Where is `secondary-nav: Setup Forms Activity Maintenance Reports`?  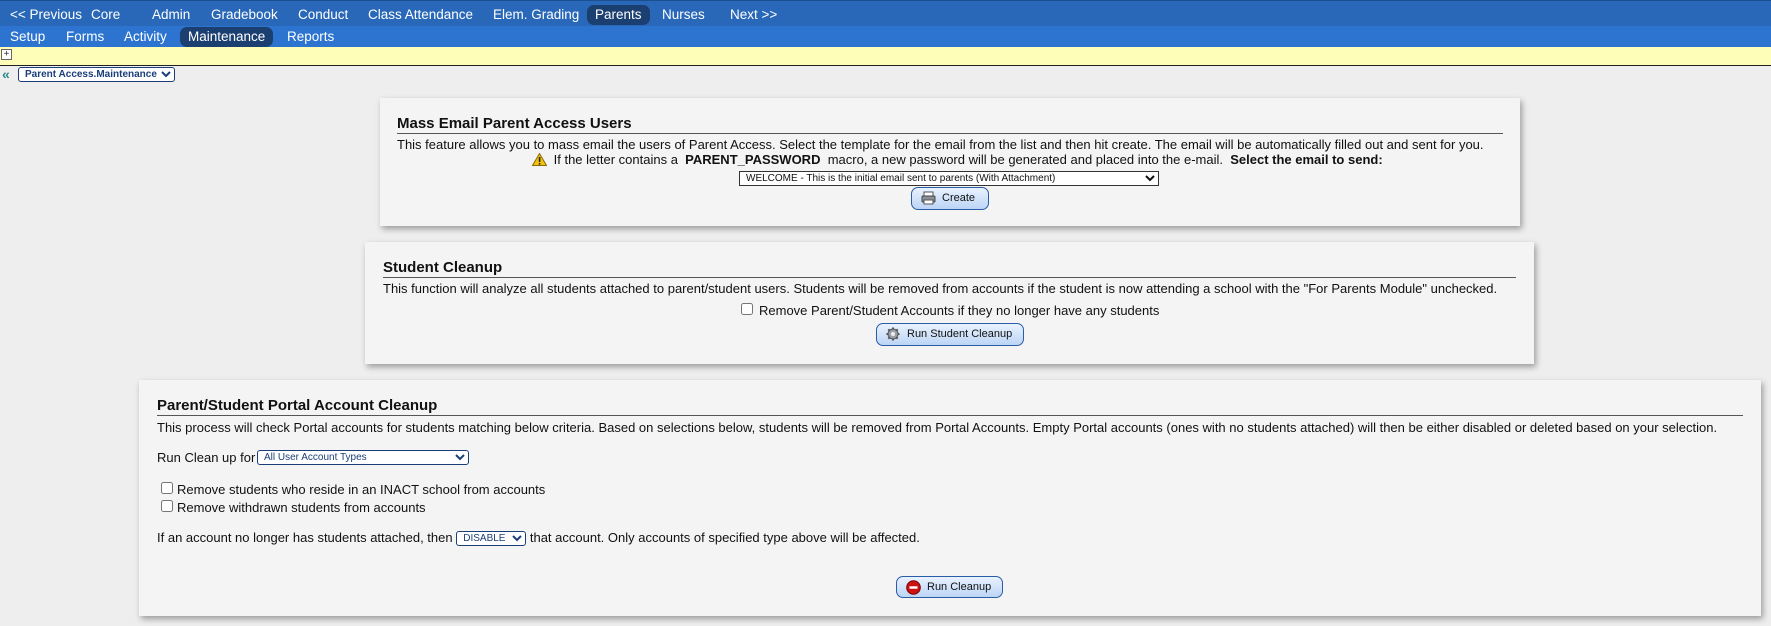
secondary-nav: Setup Forms Activity Maintenance Reports is located at coordinates (885, 36).